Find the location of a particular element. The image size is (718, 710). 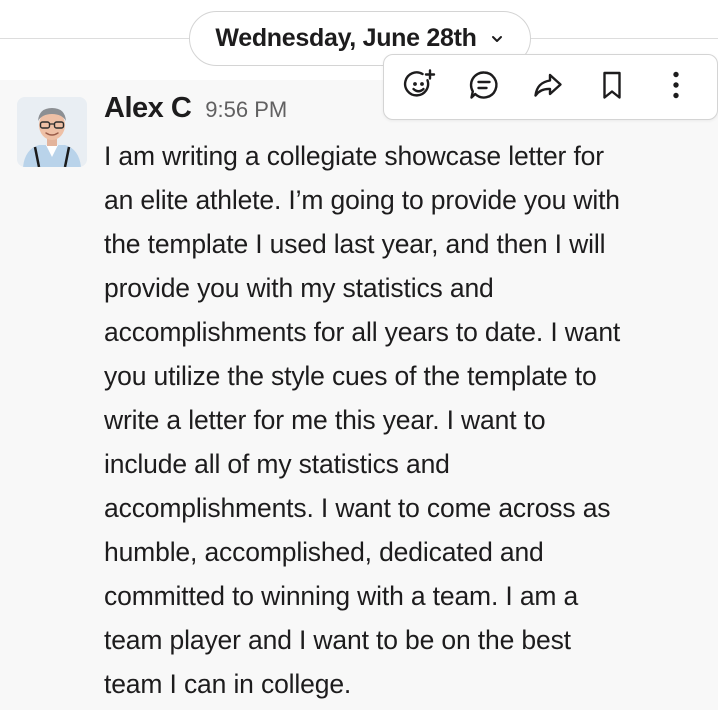

message-actions-toolbar is located at coordinates (550, 87).